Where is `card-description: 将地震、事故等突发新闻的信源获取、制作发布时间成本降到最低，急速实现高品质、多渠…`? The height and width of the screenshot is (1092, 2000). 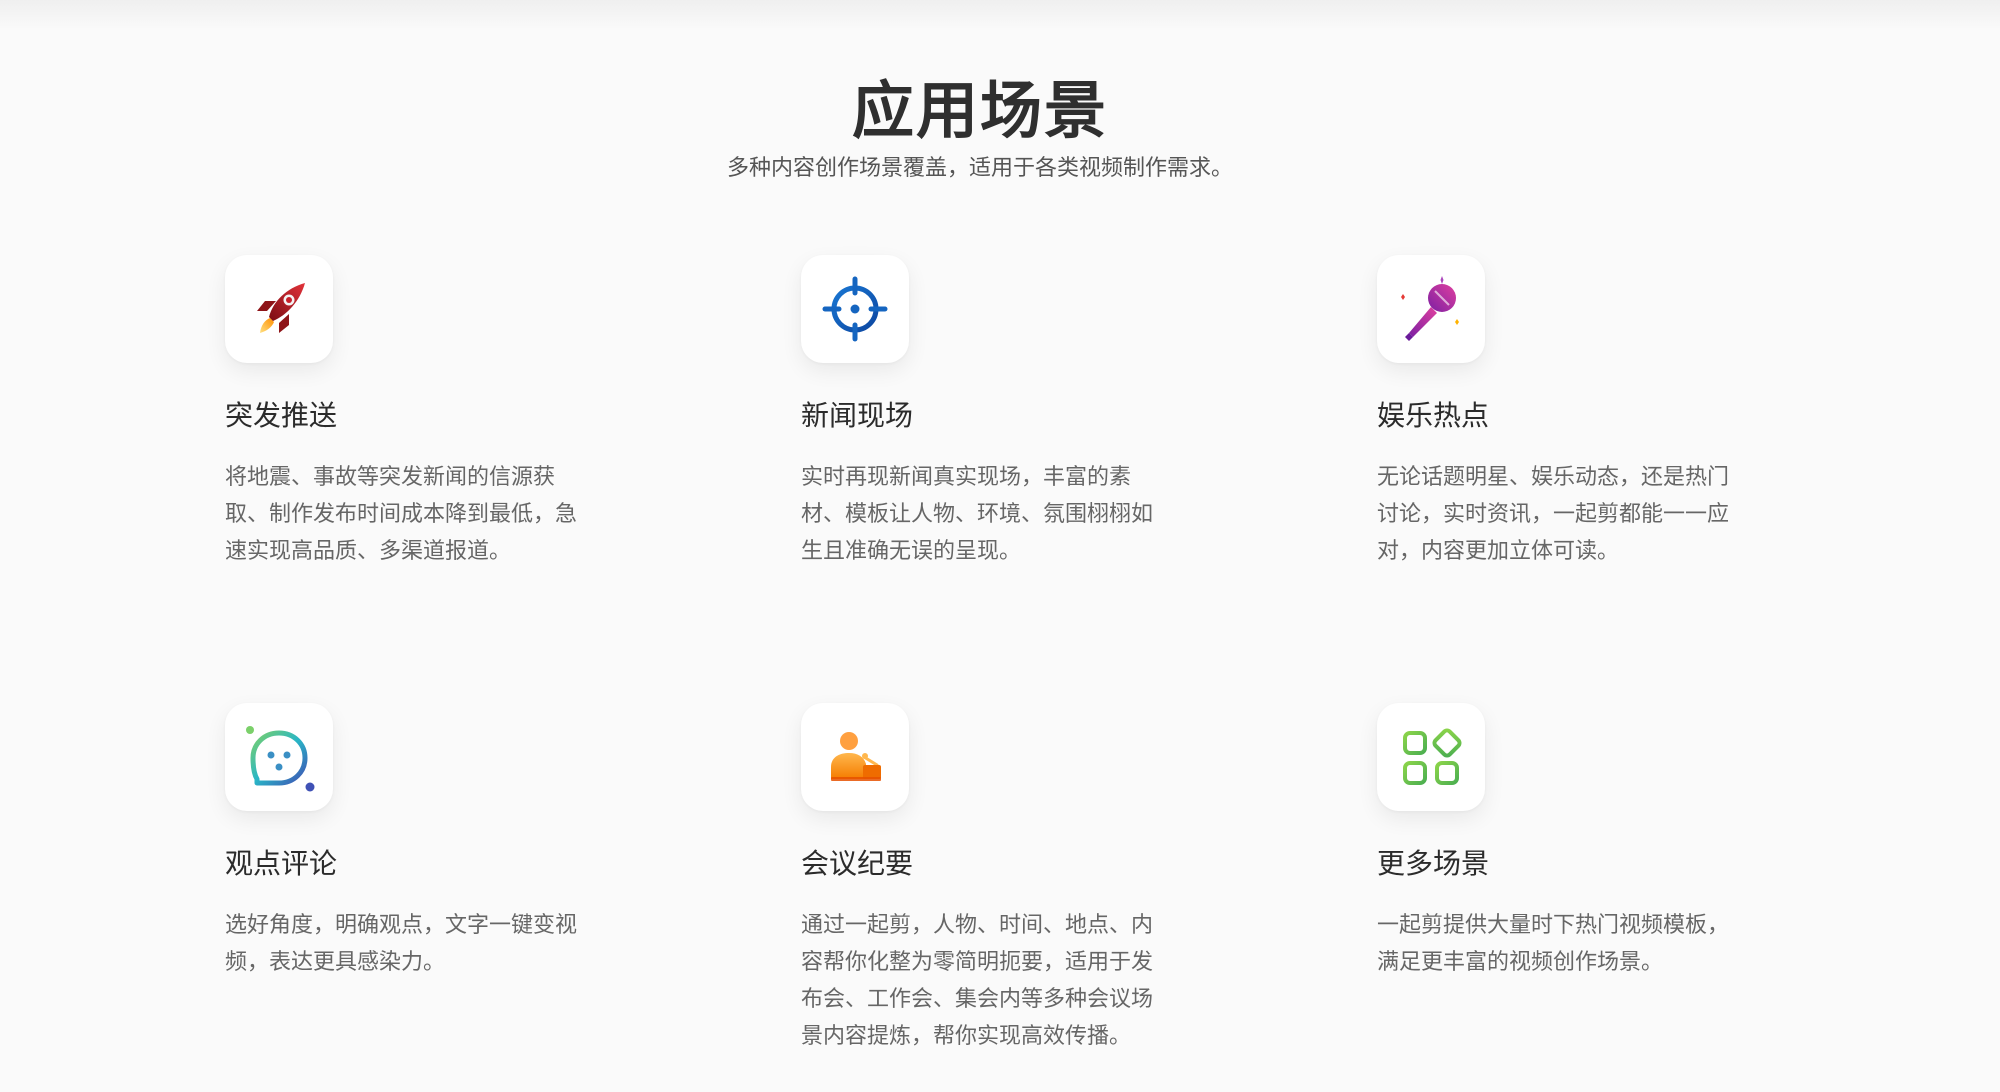 card-description: 将地震、事故等突发新闻的信源获取、制作发布时间成本降到最低，急速实现高品质、多渠… is located at coordinates (401, 514).